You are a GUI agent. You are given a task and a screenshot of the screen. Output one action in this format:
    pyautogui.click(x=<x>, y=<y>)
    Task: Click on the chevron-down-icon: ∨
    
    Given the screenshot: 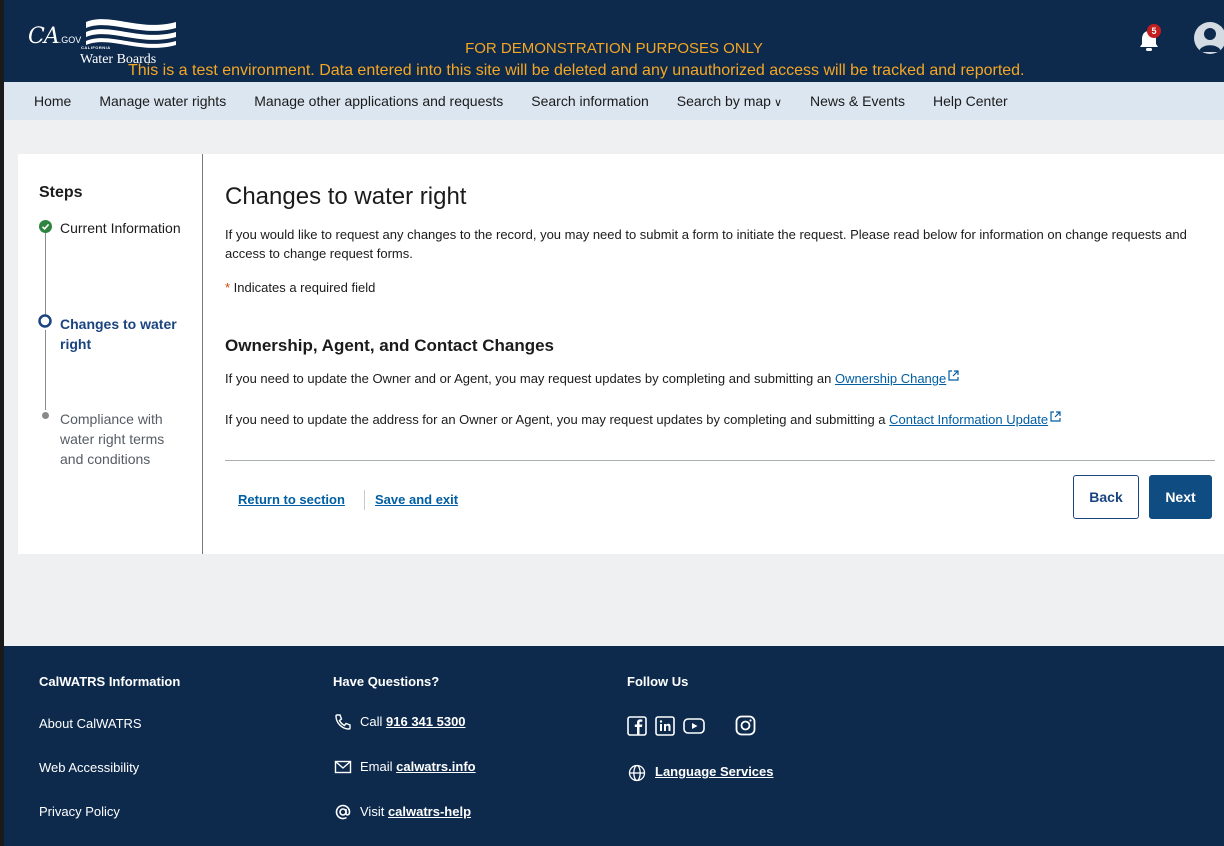 What is the action you would take?
    pyautogui.click(x=778, y=103)
    